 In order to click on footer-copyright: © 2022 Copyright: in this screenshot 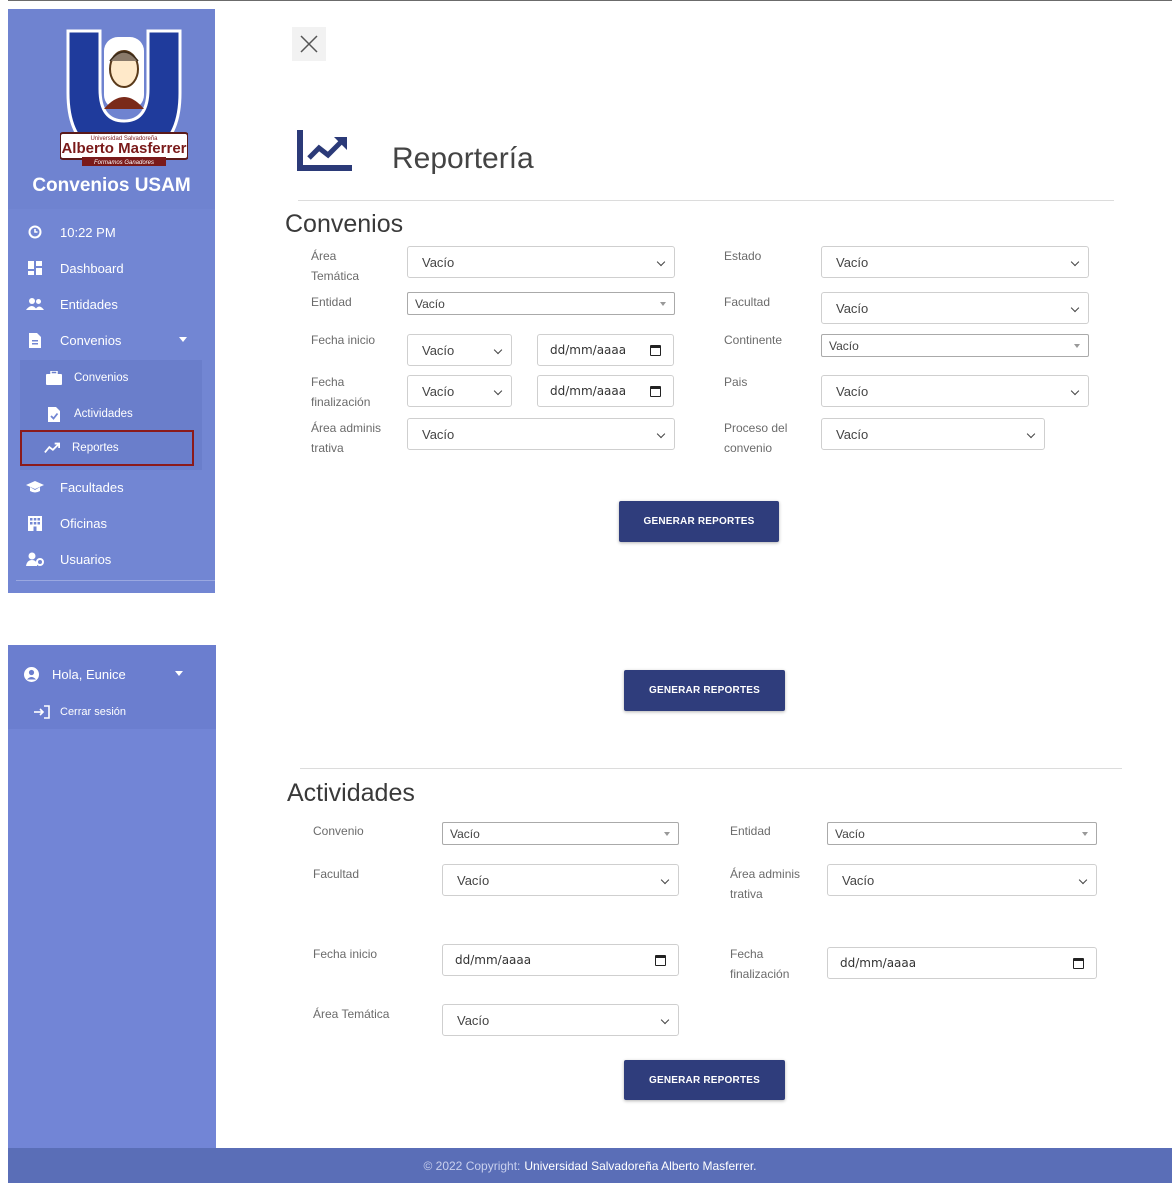, I will do `click(472, 1165)`.